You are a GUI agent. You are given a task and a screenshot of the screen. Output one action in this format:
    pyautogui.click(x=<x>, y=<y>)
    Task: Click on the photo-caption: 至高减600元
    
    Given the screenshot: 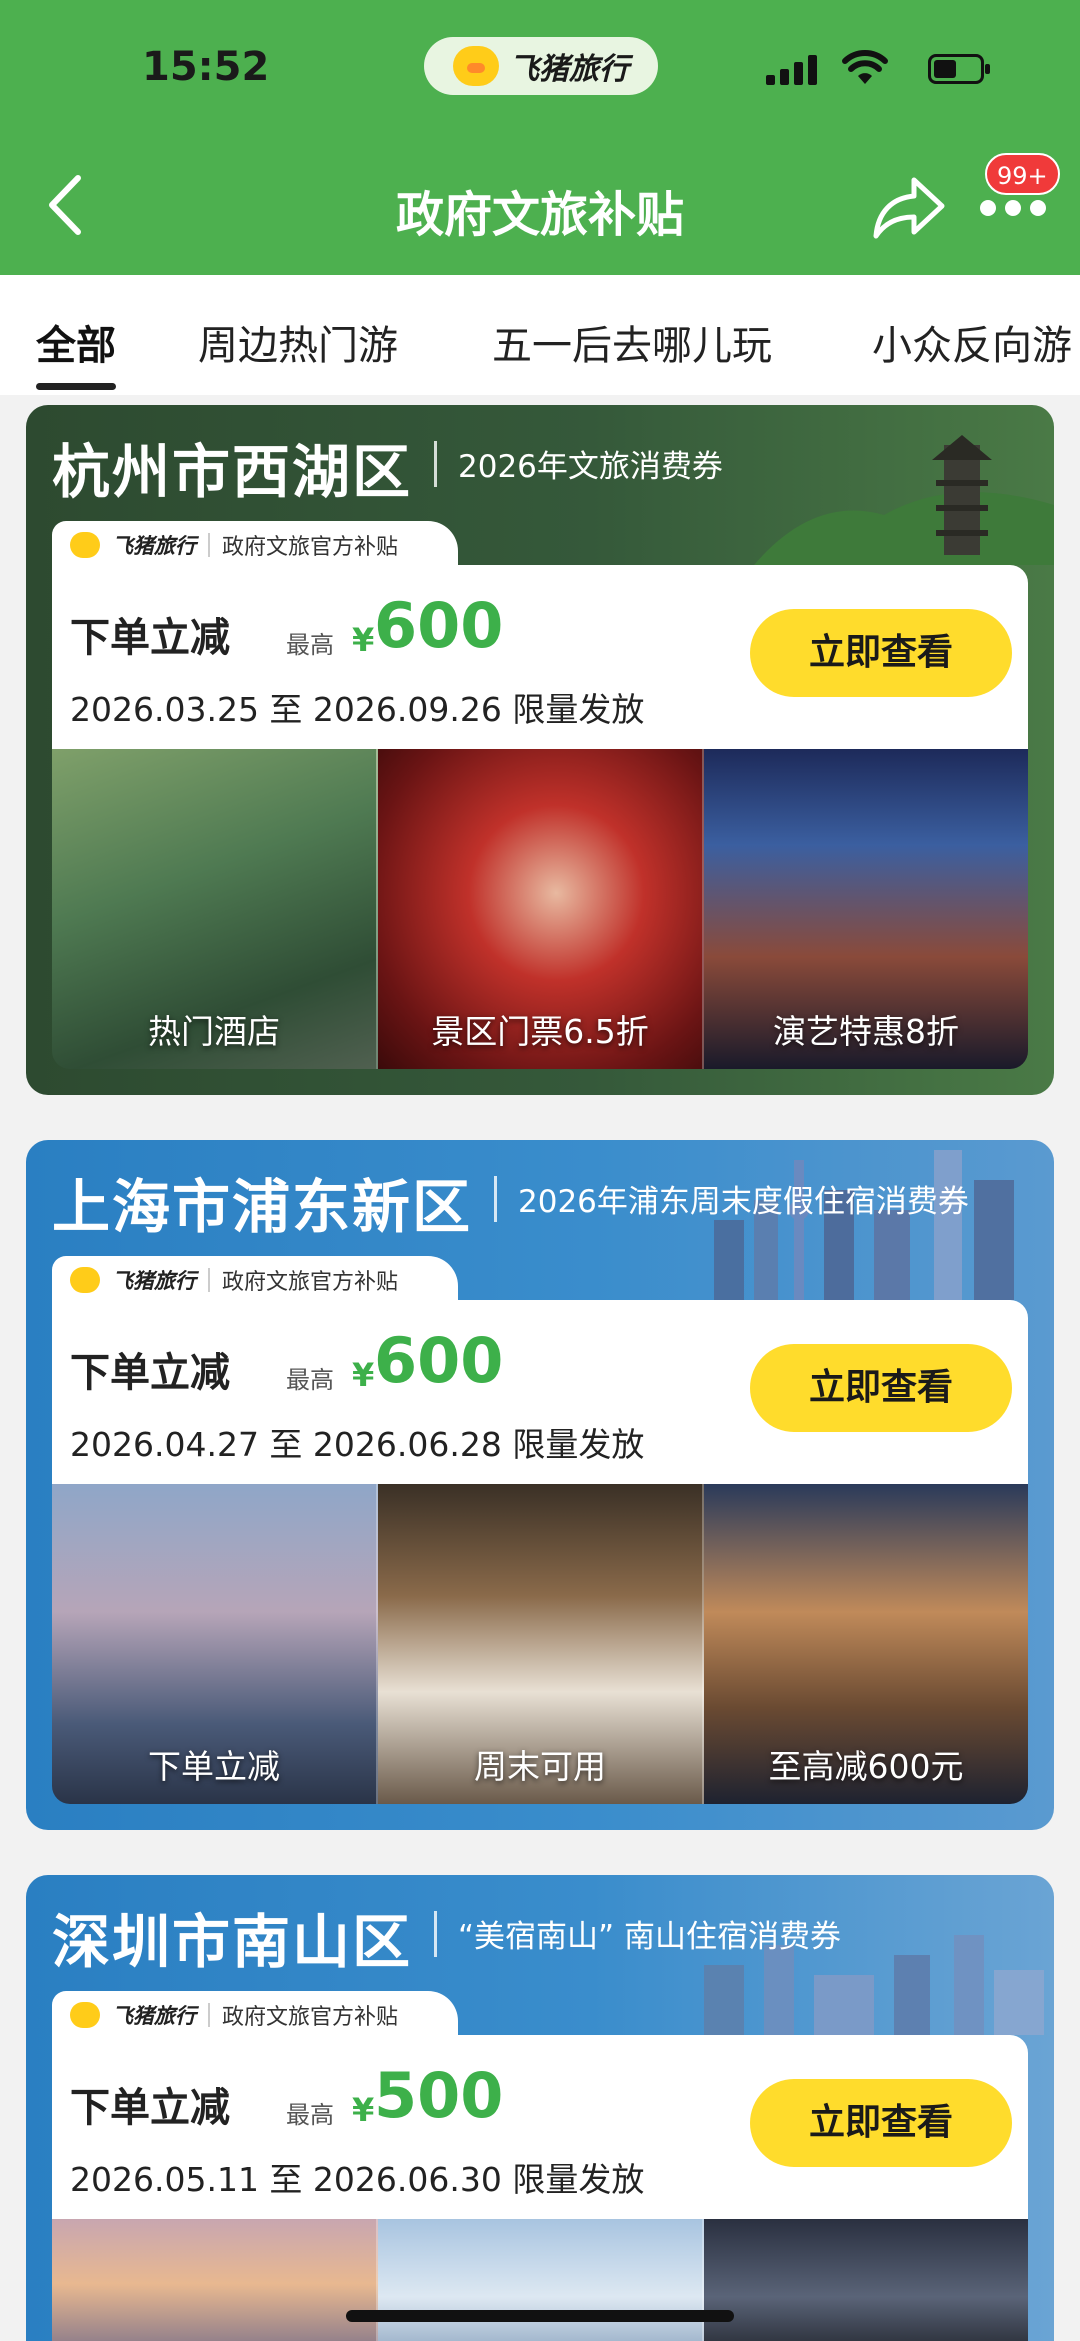 What is the action you would take?
    pyautogui.click(x=866, y=1766)
    